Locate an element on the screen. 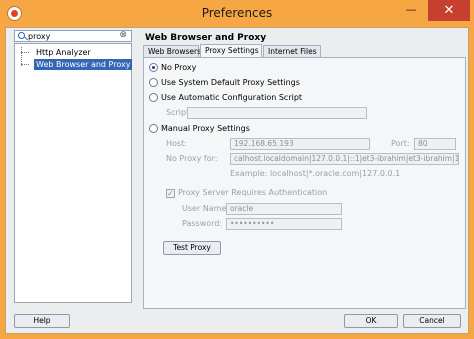 The width and height of the screenshot is (474, 339). tree-item-label: Http Analyzer is located at coordinates (63, 52).